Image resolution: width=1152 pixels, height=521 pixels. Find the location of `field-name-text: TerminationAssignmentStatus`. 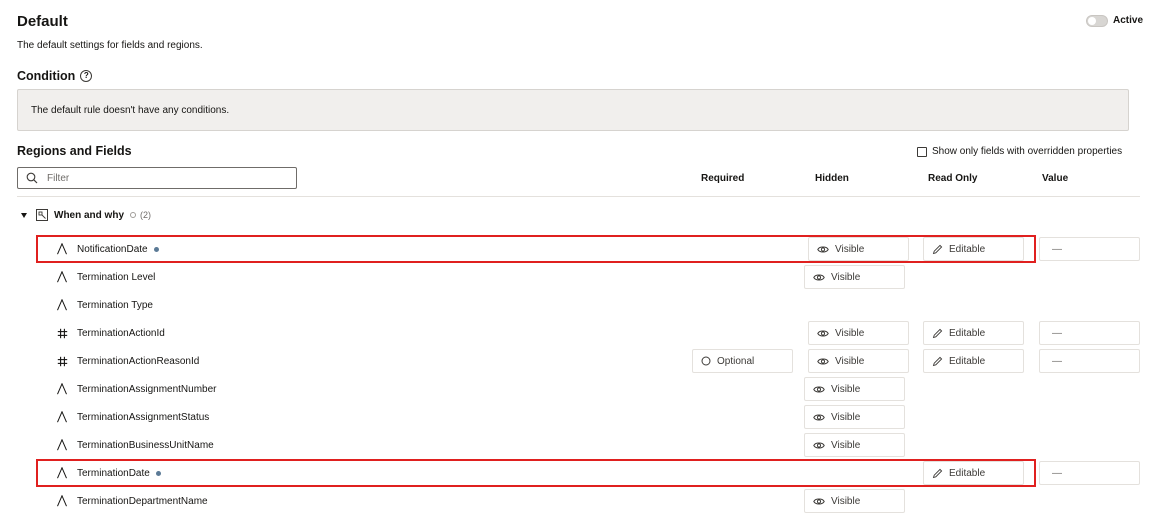

field-name-text: TerminationAssignmentStatus is located at coordinates (143, 417).